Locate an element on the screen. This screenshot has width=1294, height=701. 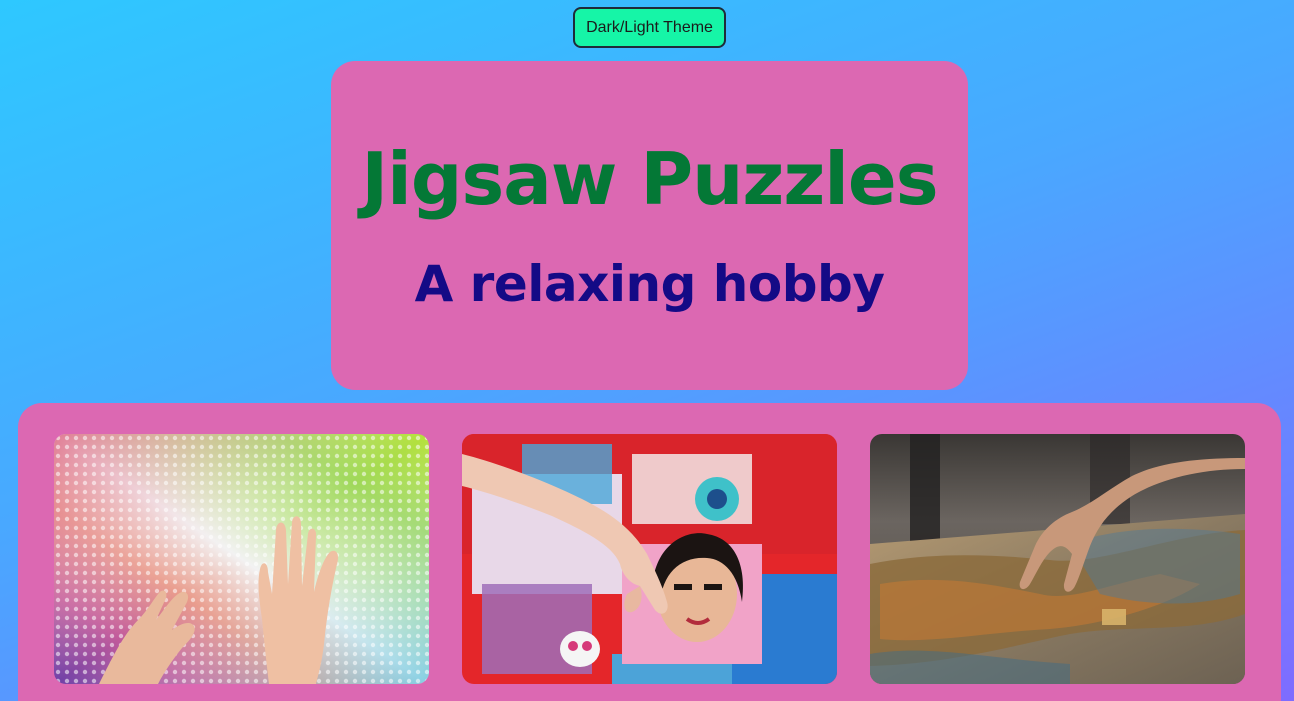
rainbow-puzzle-pieces-photo is located at coordinates (241, 559).